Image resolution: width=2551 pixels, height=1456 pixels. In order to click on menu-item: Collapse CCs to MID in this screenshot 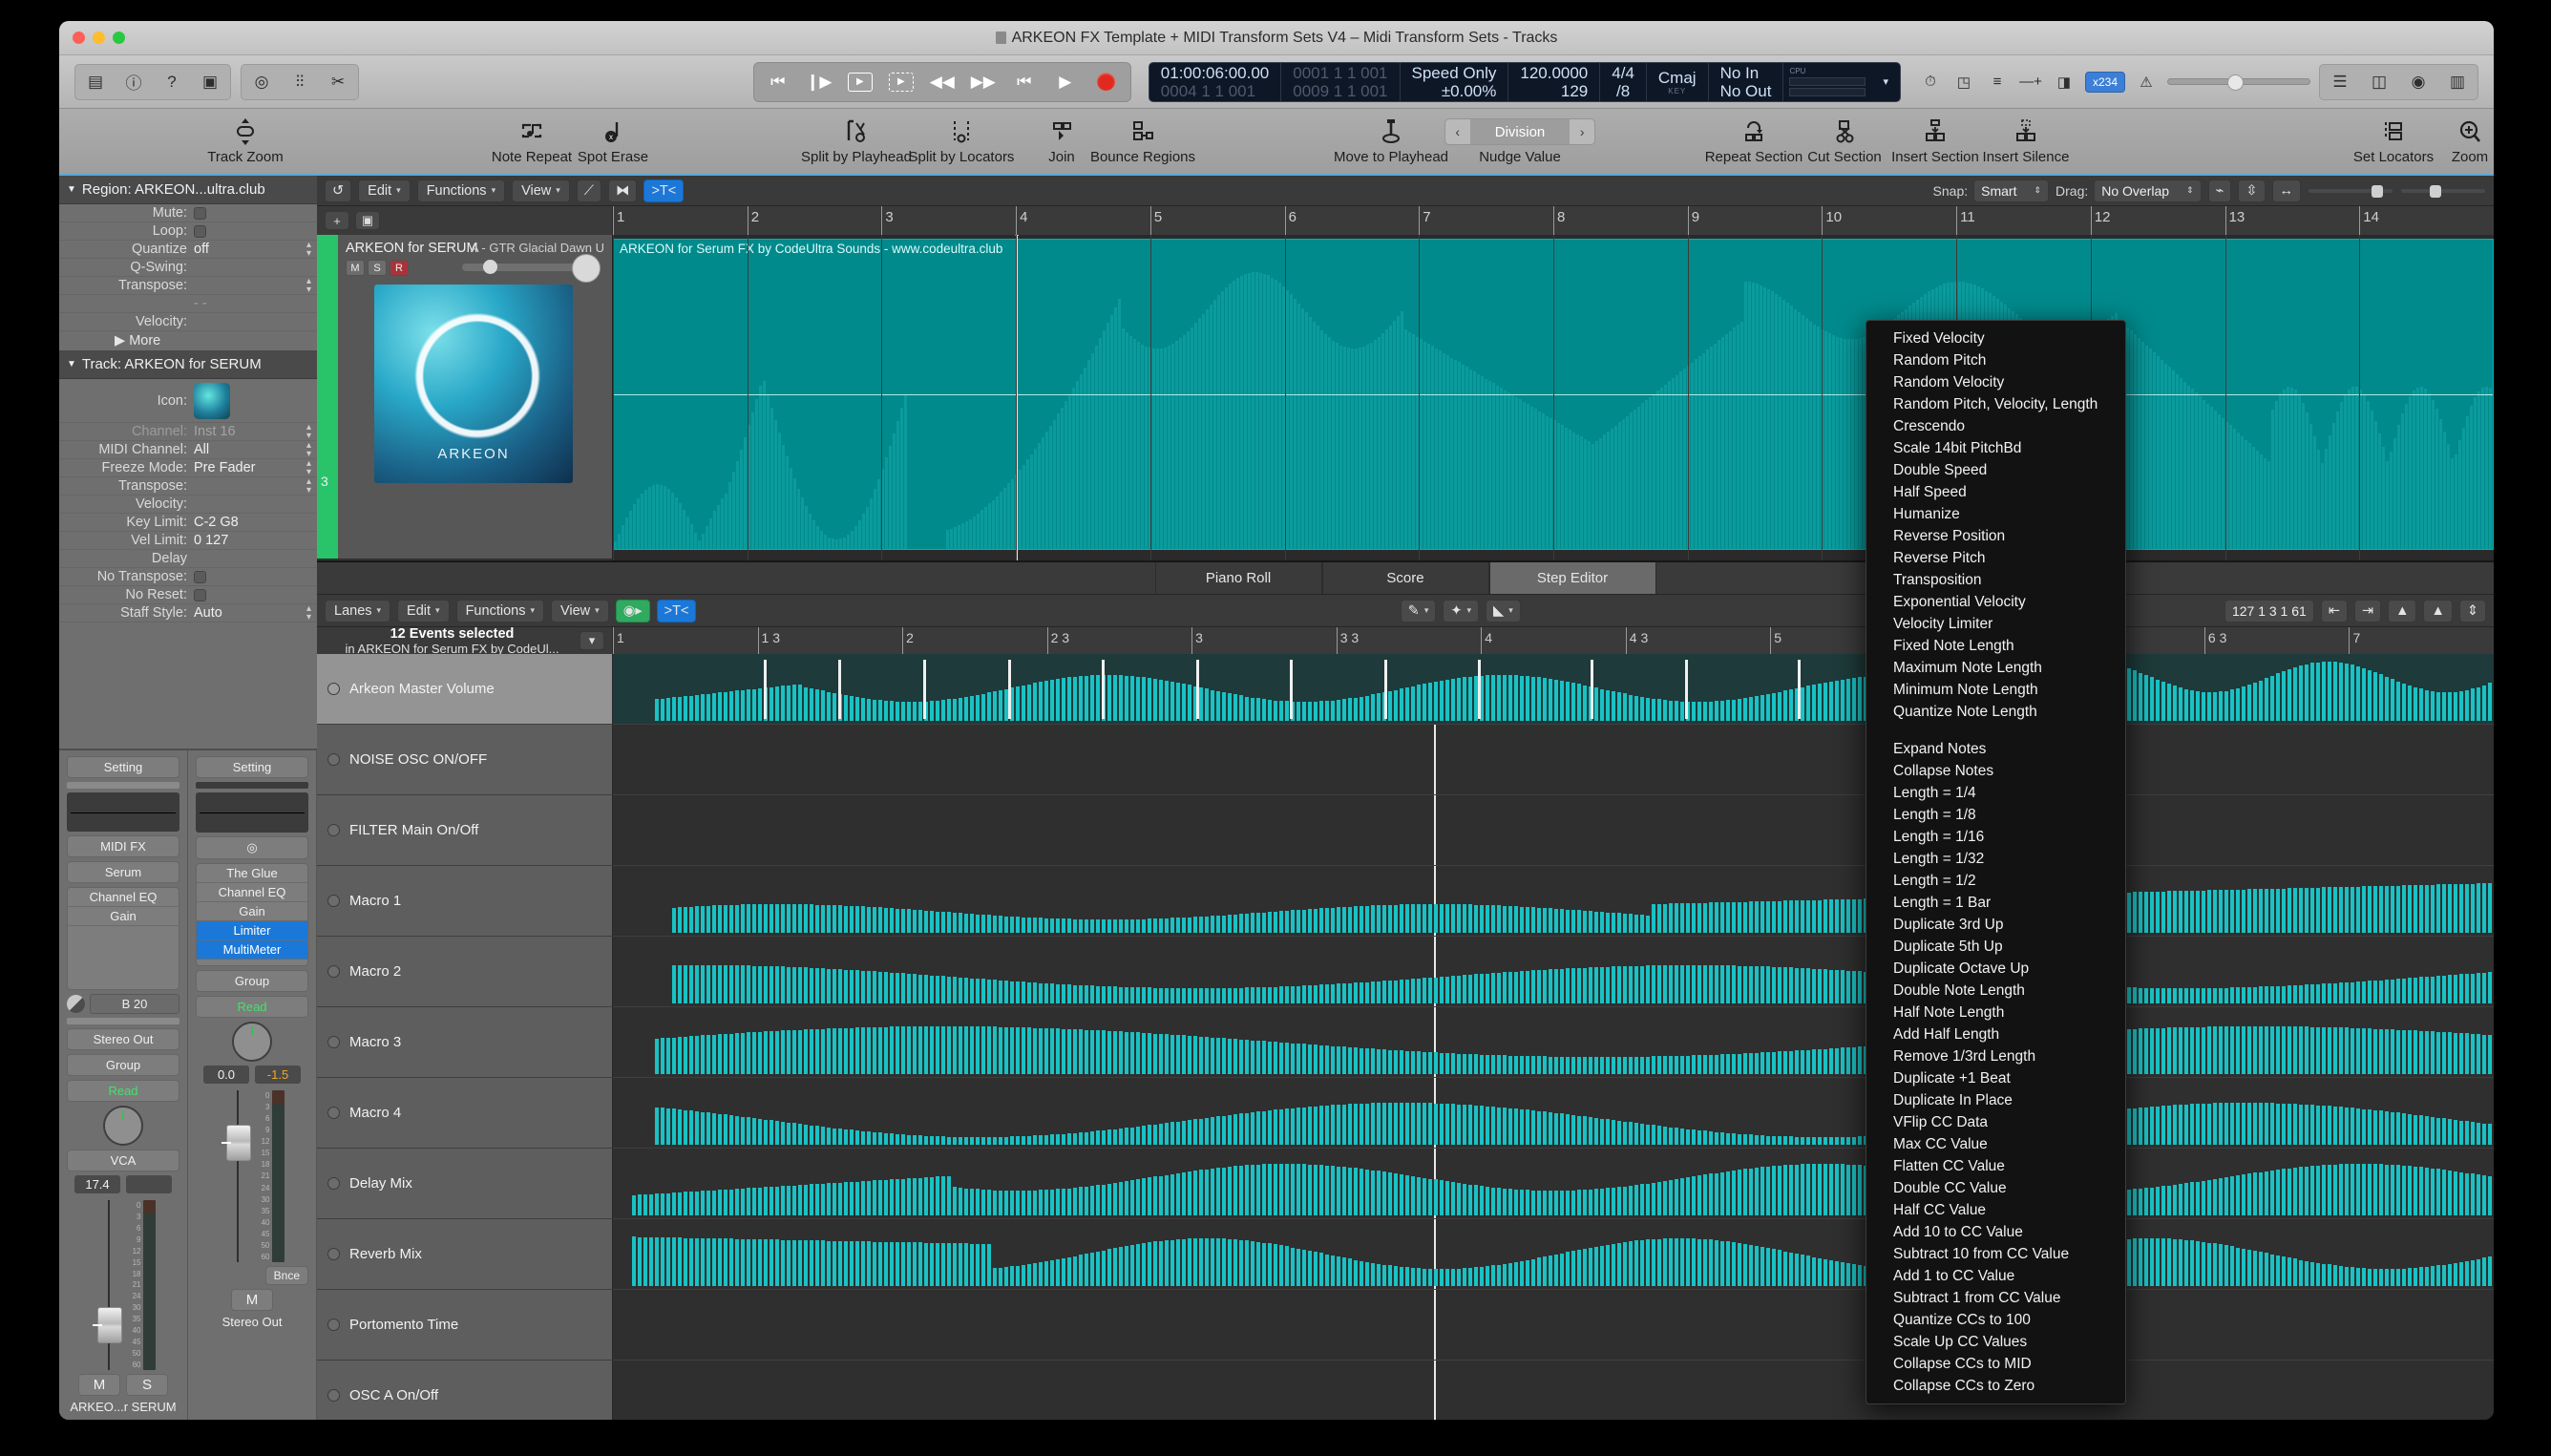, I will do `click(1995, 1364)`.